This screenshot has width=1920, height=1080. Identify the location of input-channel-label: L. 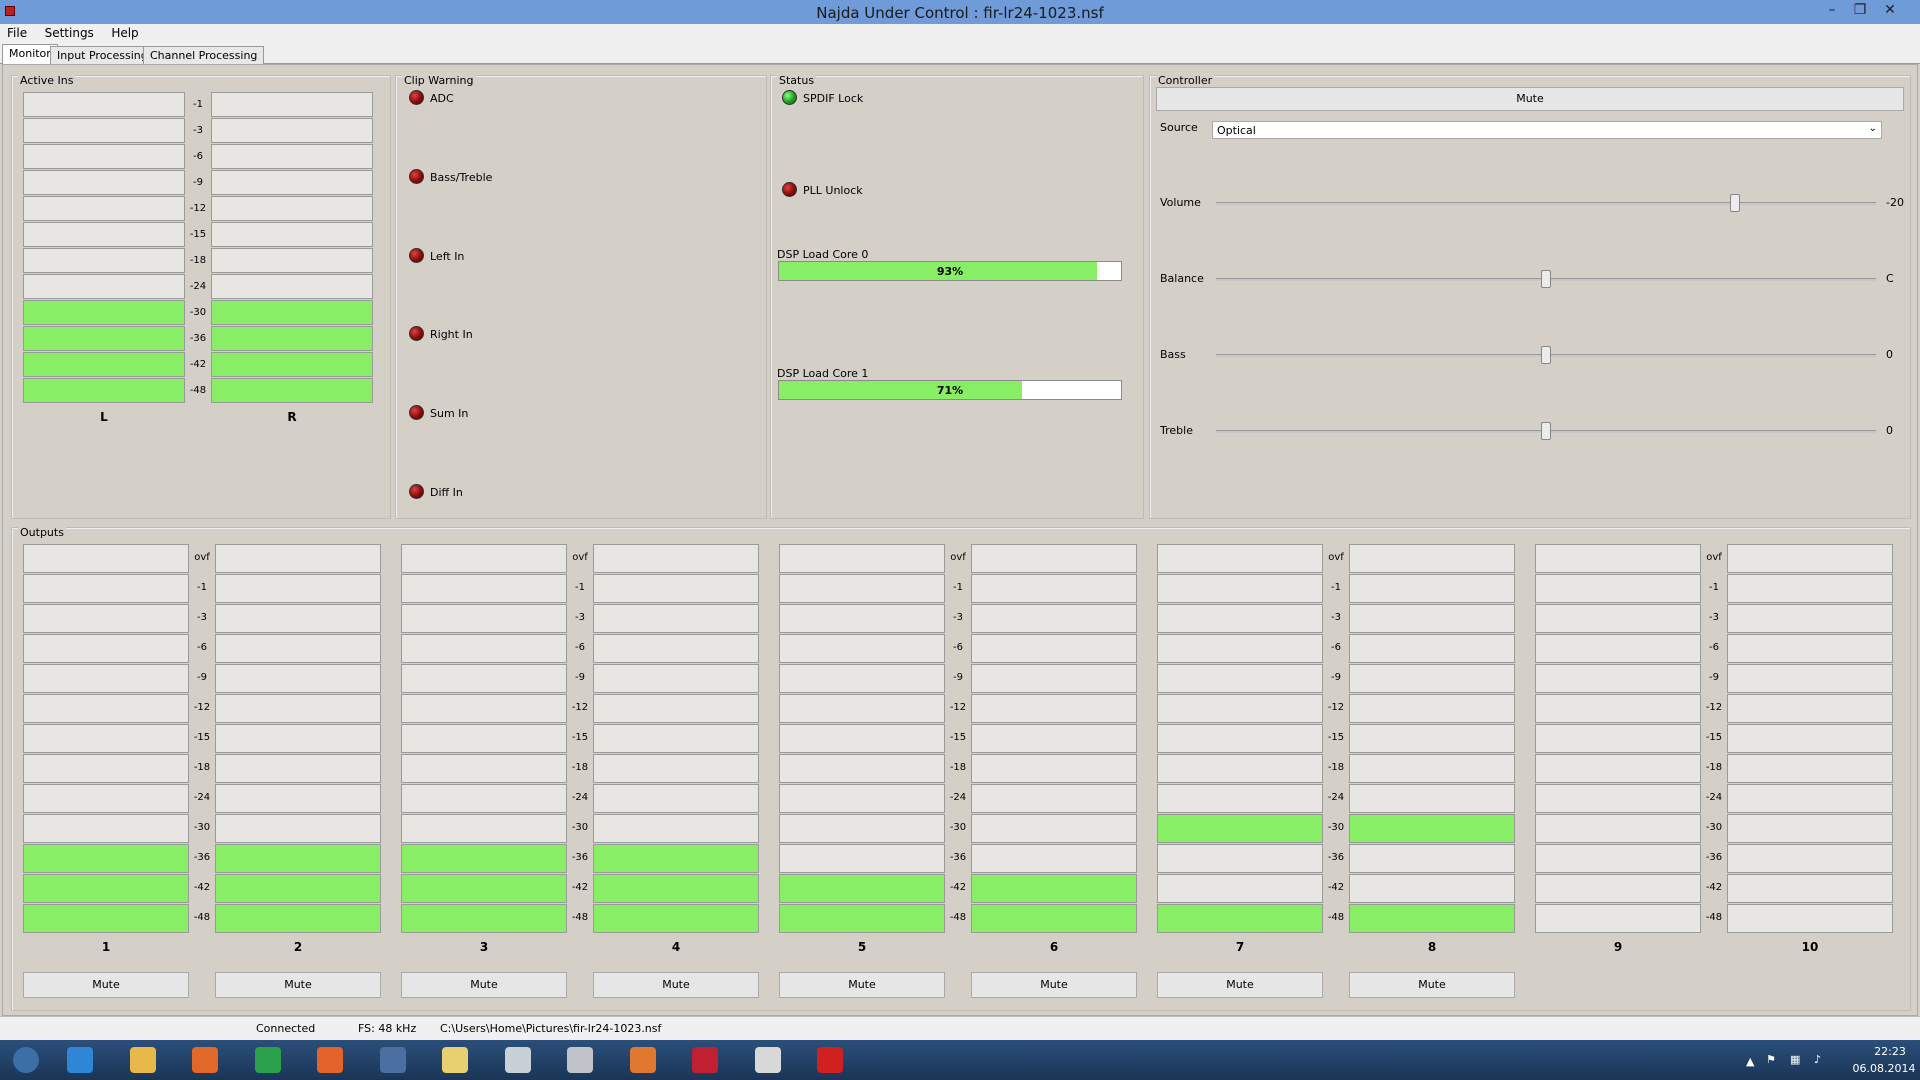
(104, 417).